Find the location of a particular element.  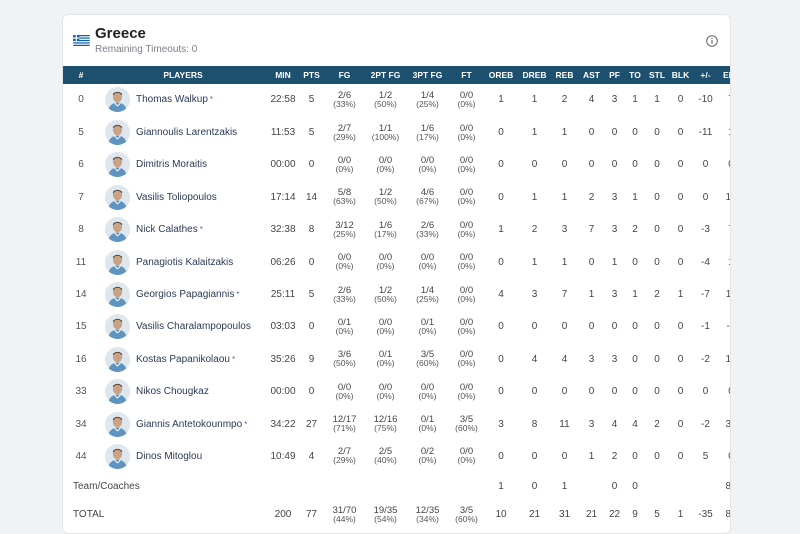

turnovers: 2 is located at coordinates (635, 230).